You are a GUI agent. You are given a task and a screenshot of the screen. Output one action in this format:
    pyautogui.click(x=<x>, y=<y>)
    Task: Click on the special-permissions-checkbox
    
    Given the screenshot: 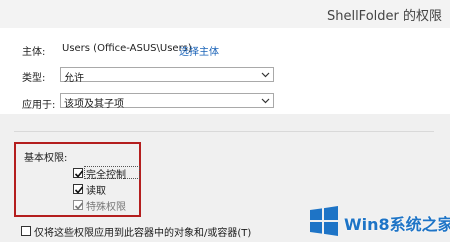 What is the action you would take?
    pyautogui.click(x=78, y=205)
    